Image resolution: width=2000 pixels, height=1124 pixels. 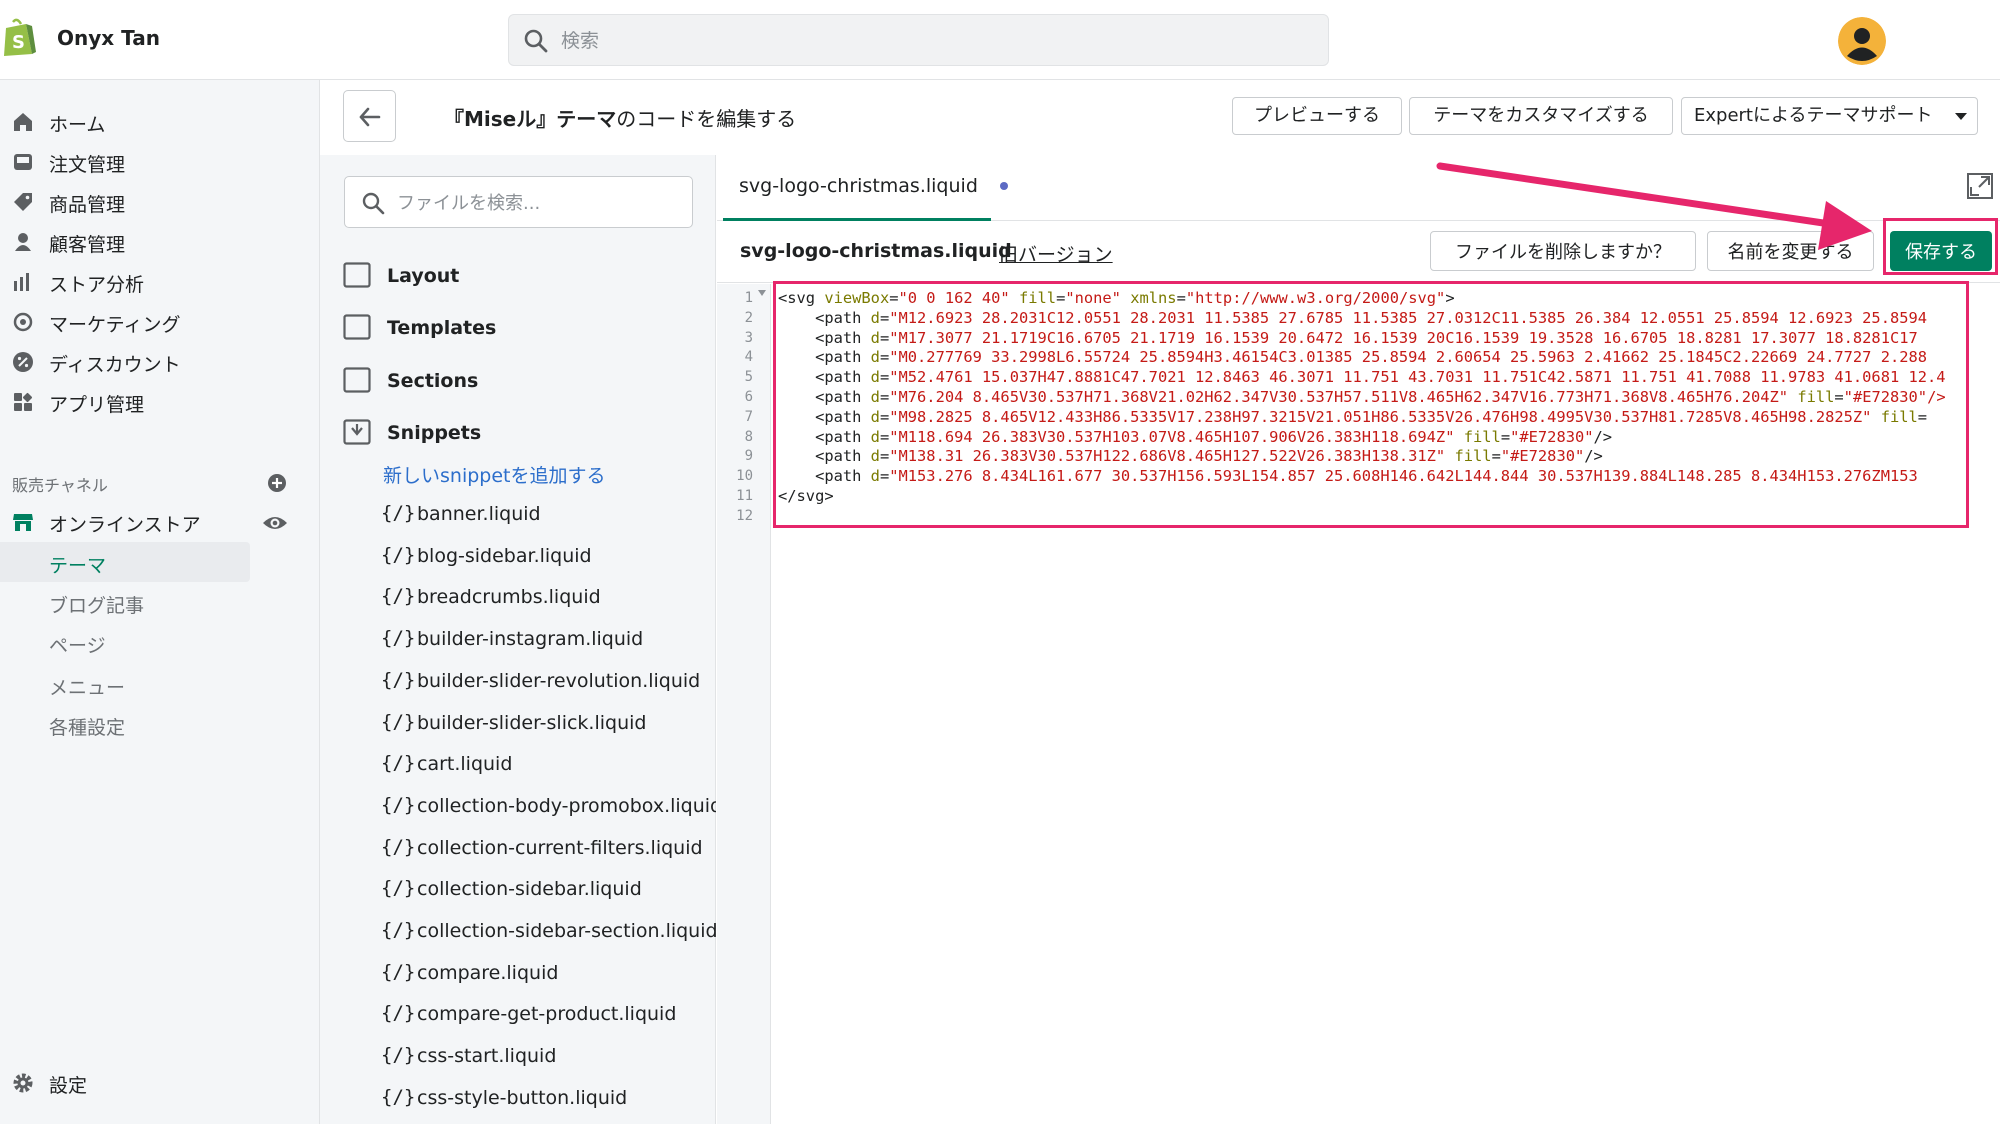 I want to click on sidebar-subitem-preferences: 各種設定, so click(x=125, y=724).